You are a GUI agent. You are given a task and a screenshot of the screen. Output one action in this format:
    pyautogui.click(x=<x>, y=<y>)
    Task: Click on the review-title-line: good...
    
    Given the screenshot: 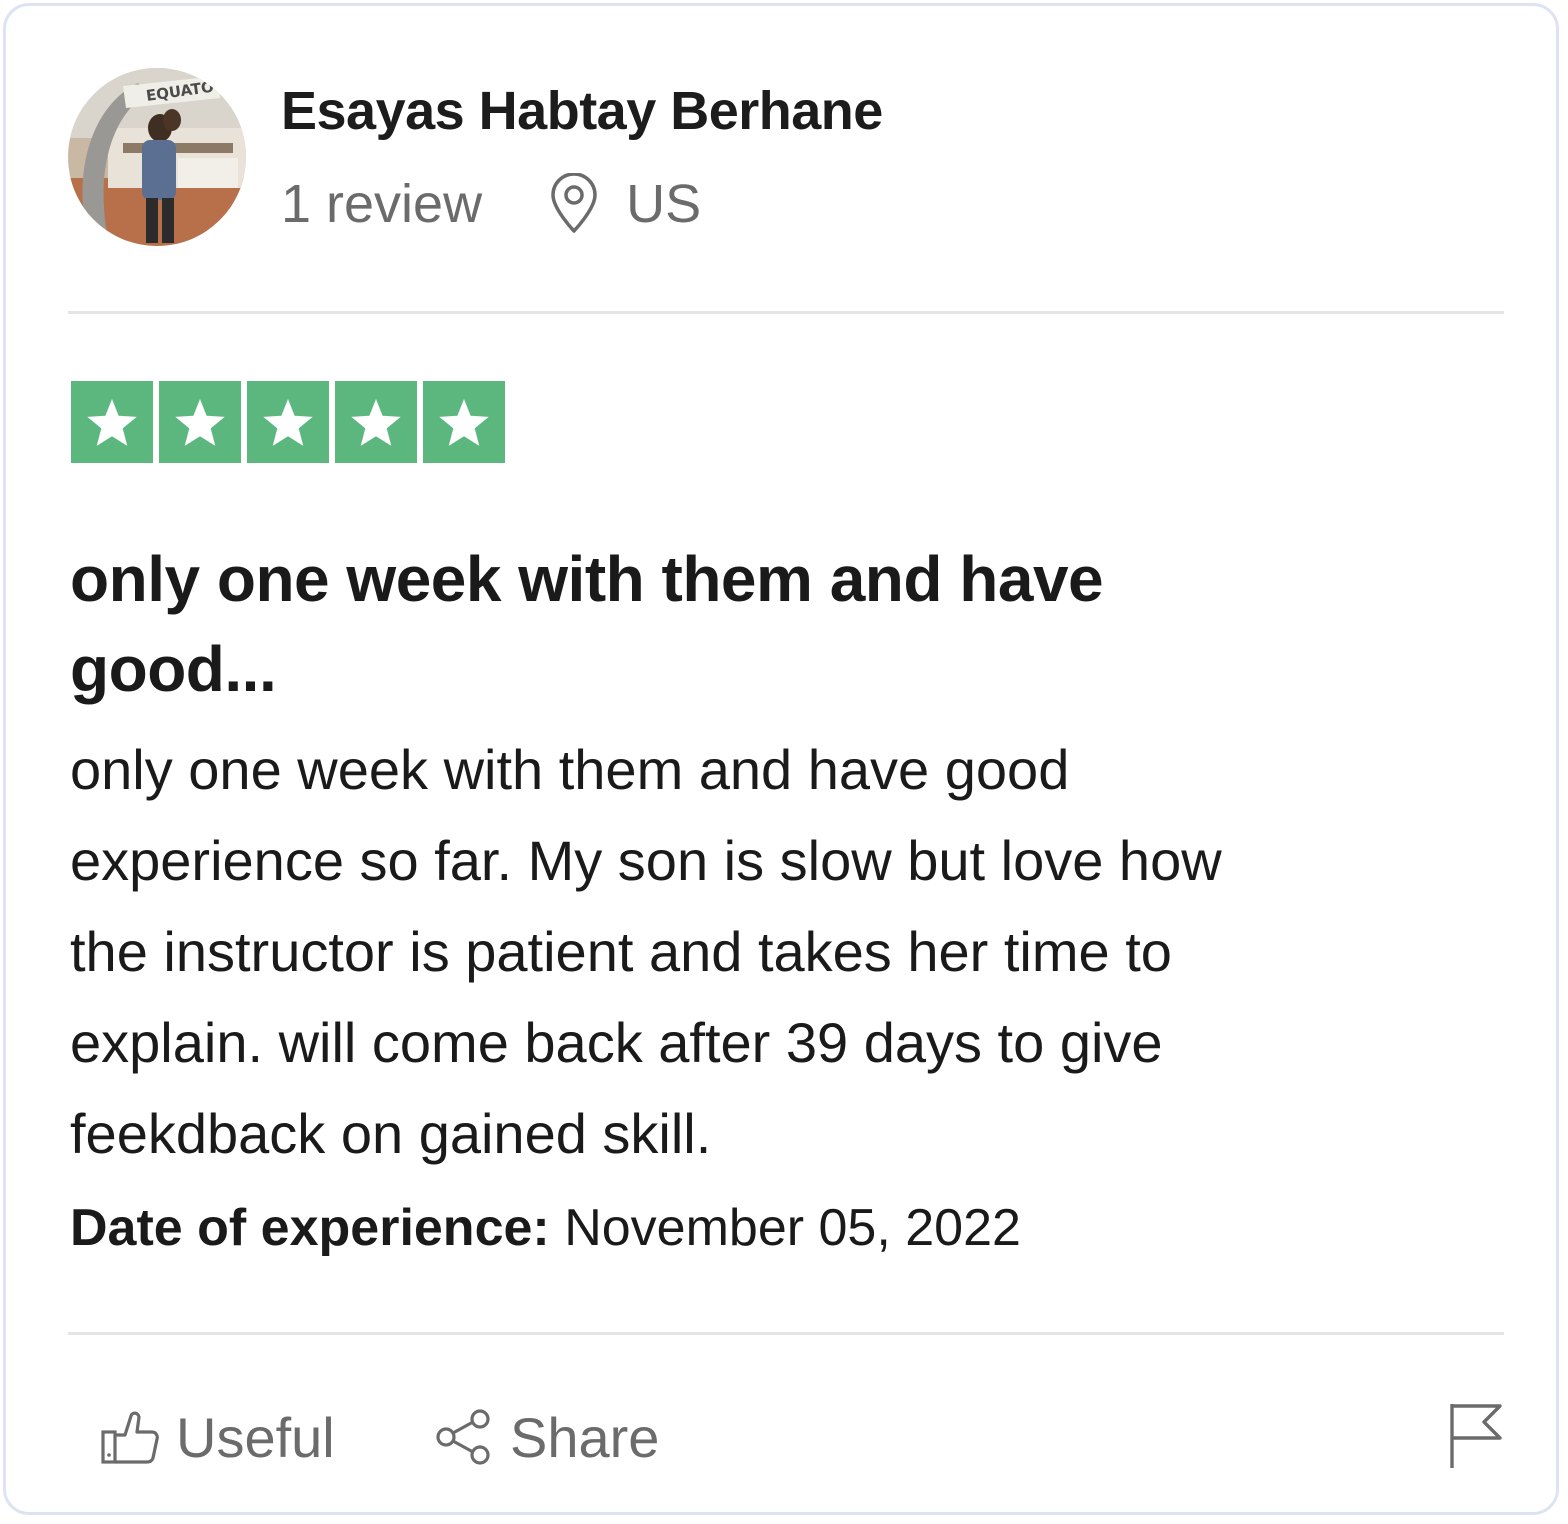 What is the action you would take?
    pyautogui.click(x=173, y=669)
    